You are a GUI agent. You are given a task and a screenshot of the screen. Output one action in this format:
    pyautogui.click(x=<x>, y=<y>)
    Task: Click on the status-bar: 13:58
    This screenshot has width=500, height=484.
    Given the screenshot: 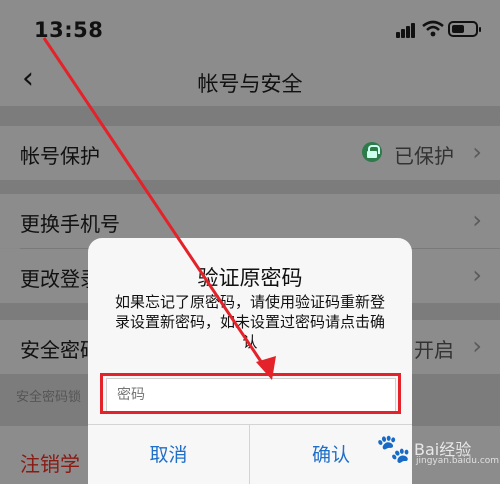 What is the action you would take?
    pyautogui.click(x=250, y=27)
    